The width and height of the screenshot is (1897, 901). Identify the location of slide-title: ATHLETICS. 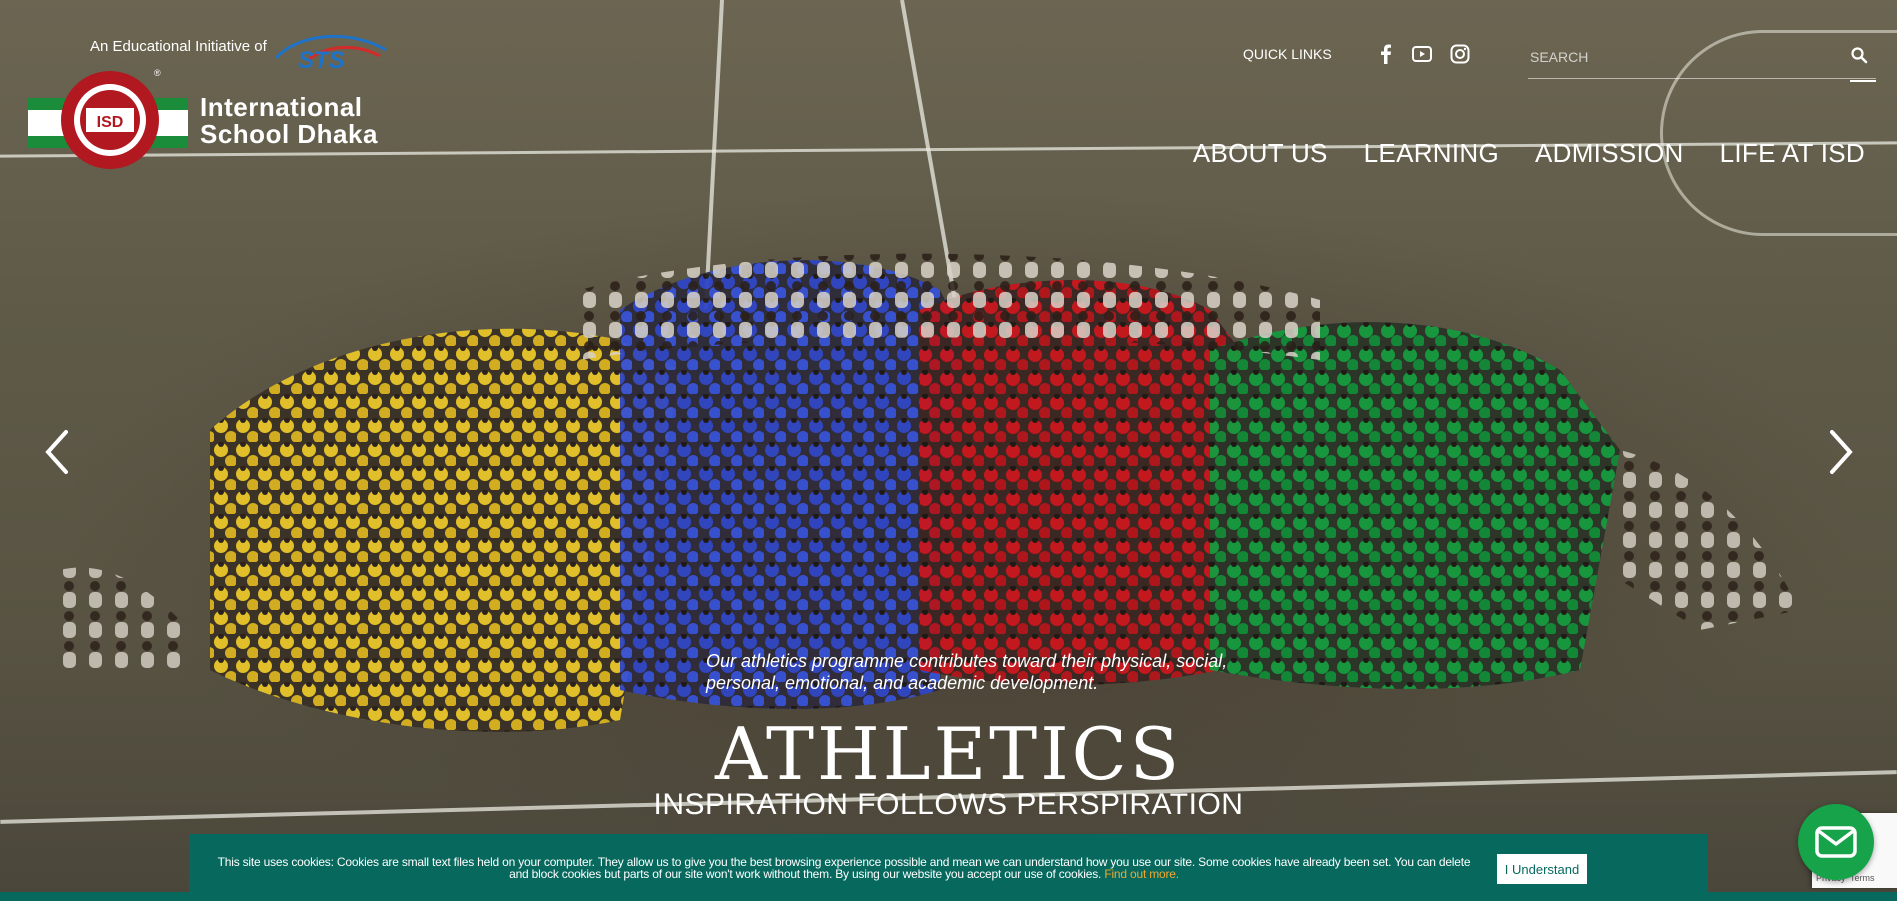
(948, 754).